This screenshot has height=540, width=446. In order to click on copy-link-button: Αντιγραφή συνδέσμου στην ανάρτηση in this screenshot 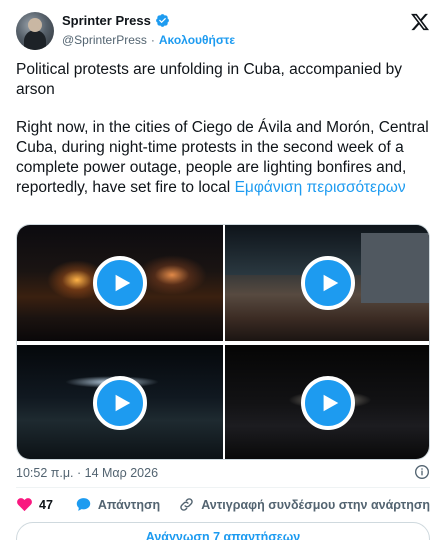, I will do `click(304, 504)`.